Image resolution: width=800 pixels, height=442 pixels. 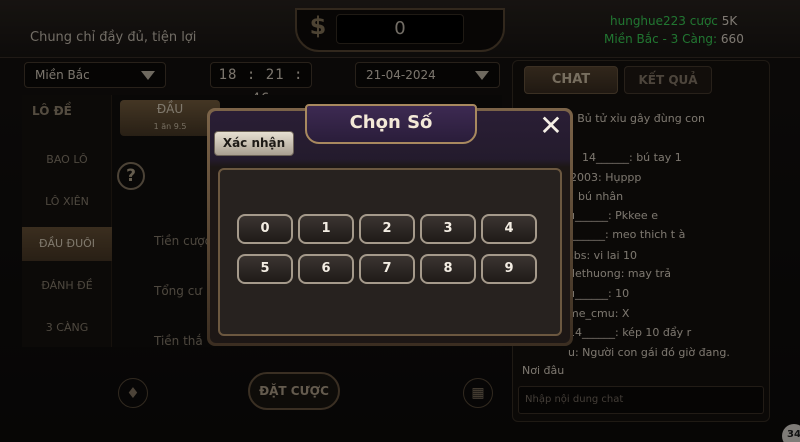 I want to click on digit-button-5: 5, so click(x=265, y=269).